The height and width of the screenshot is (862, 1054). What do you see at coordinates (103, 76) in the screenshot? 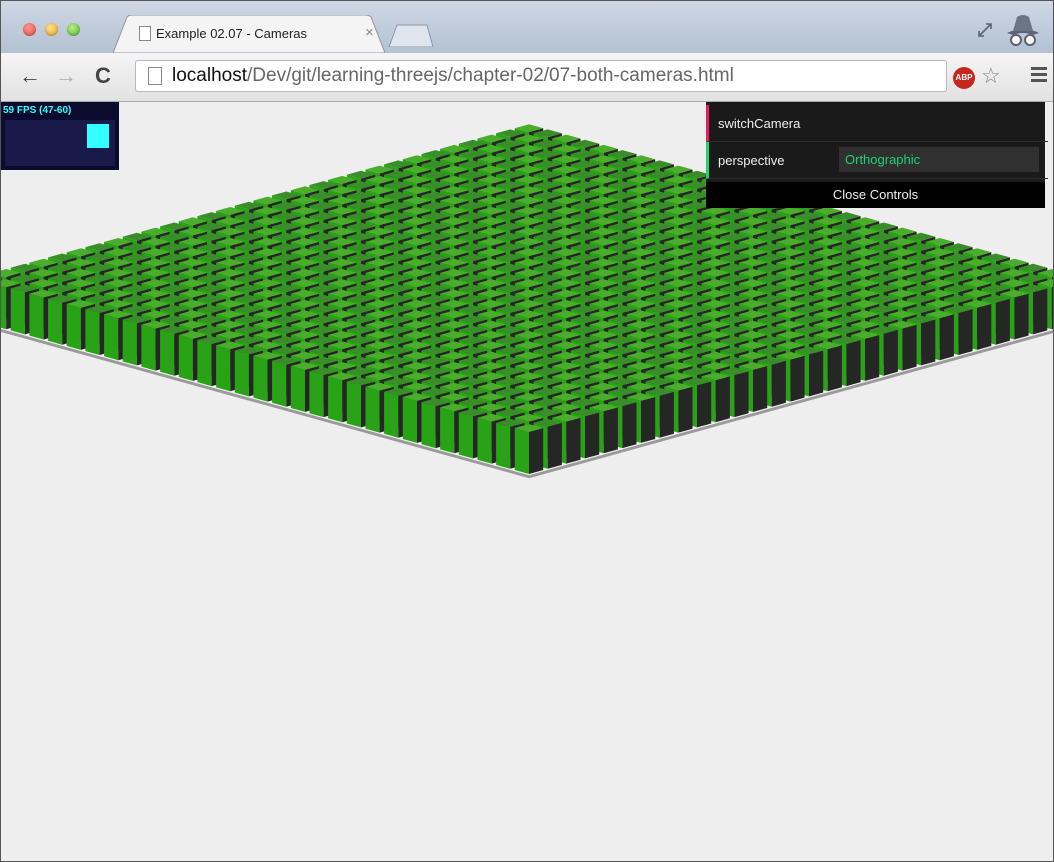
I see `reload-button: C` at bounding box center [103, 76].